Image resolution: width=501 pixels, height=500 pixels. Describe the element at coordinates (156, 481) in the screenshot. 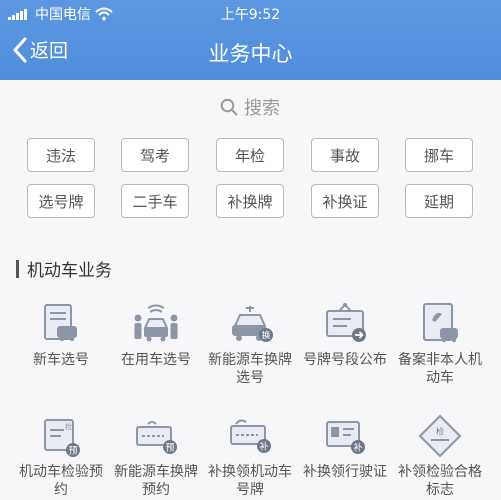

I see `service-label: 新能源车换牌预约` at that location.